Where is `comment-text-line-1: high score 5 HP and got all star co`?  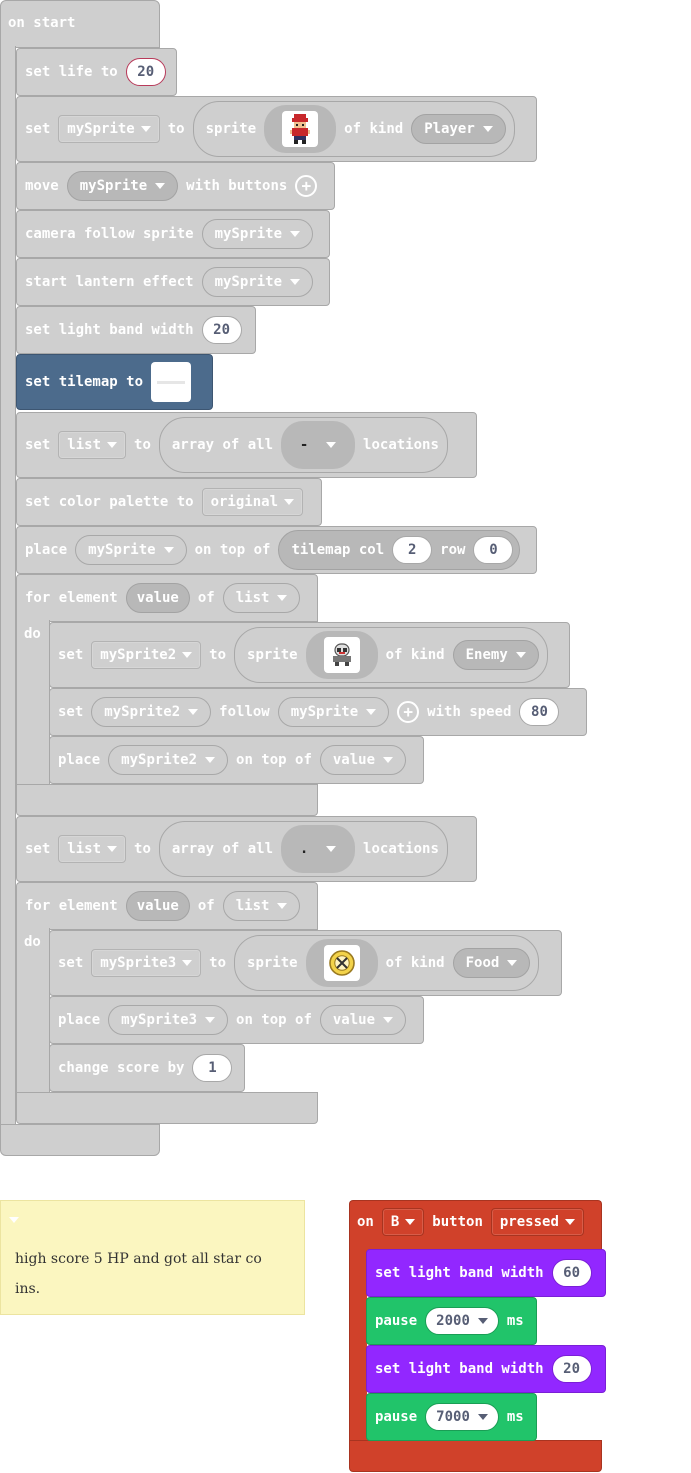 comment-text-line-1: high score 5 HP and got all star co is located at coordinates (138, 1259).